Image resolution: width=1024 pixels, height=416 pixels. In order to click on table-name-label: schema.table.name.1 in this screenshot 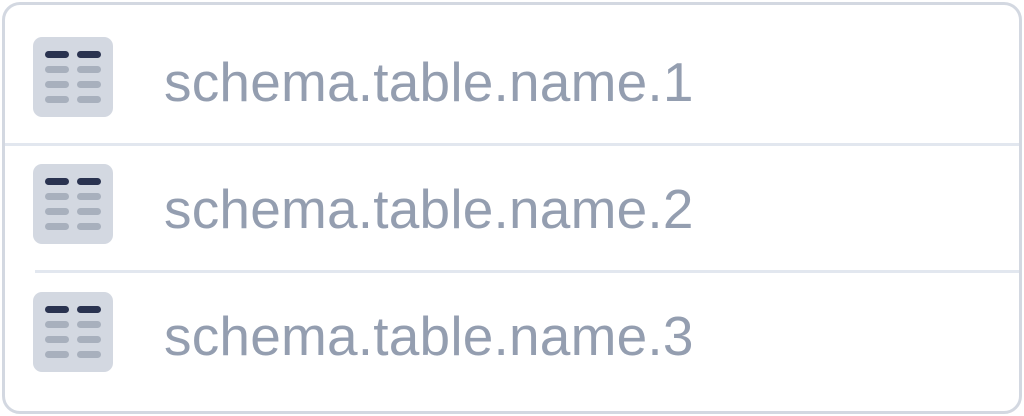, I will do `click(429, 82)`.